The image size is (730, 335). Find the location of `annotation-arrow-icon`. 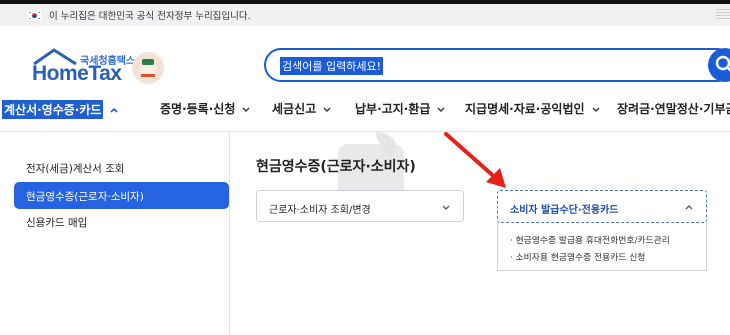

annotation-arrow-icon is located at coordinates (475, 160).